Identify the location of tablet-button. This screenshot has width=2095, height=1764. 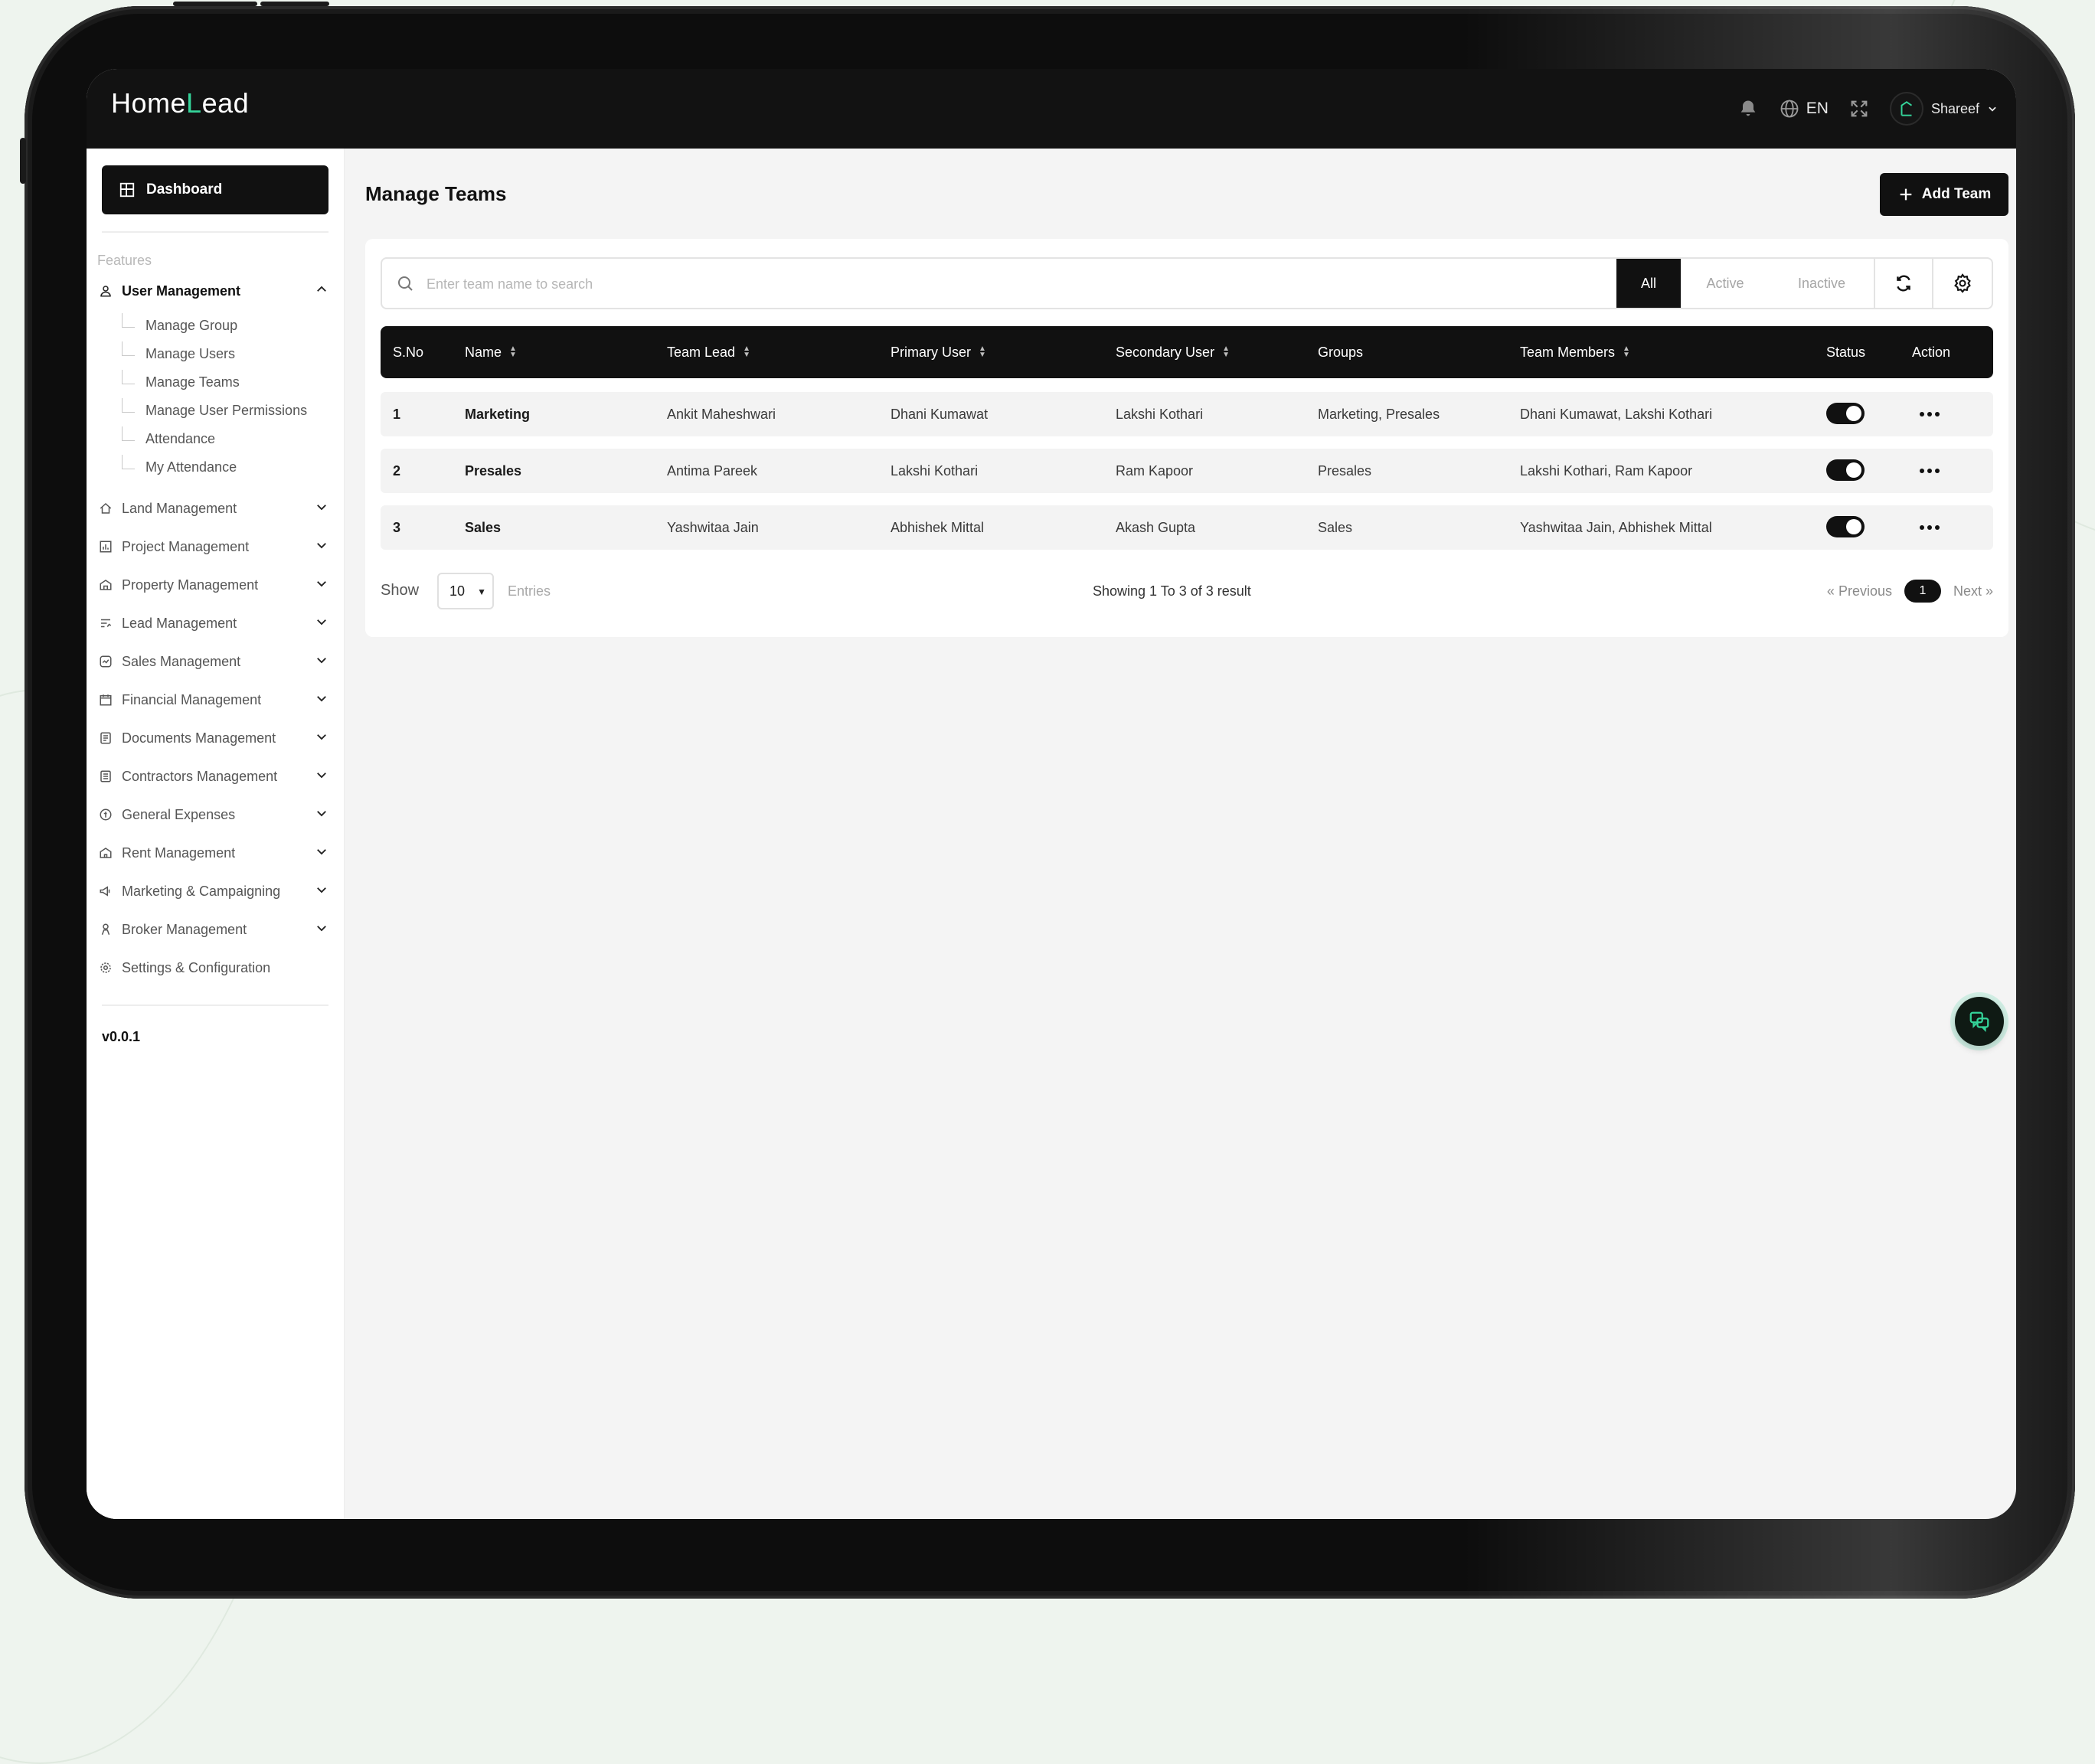
(215, 4).